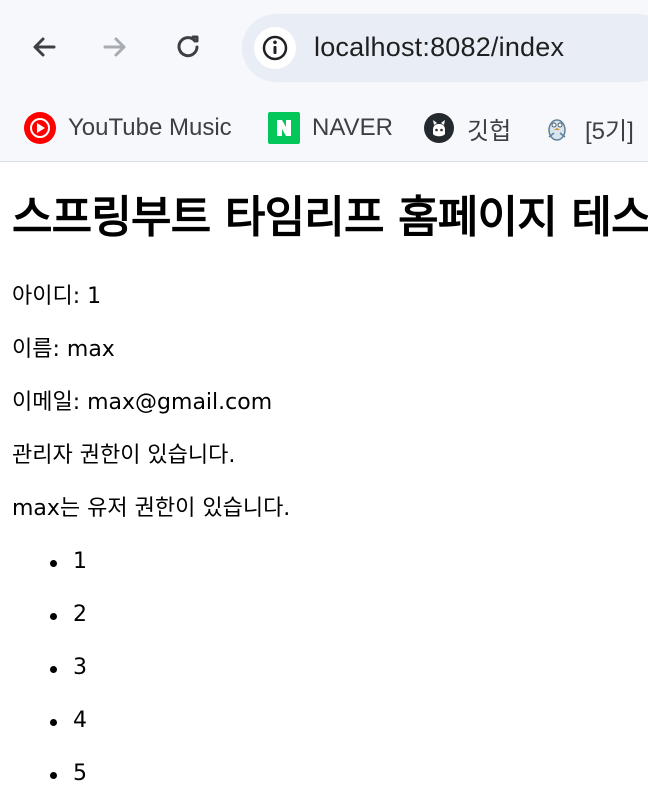 This screenshot has width=648, height=802. Describe the element at coordinates (49, 680) in the screenshot. I see `list-item: 3` at that location.